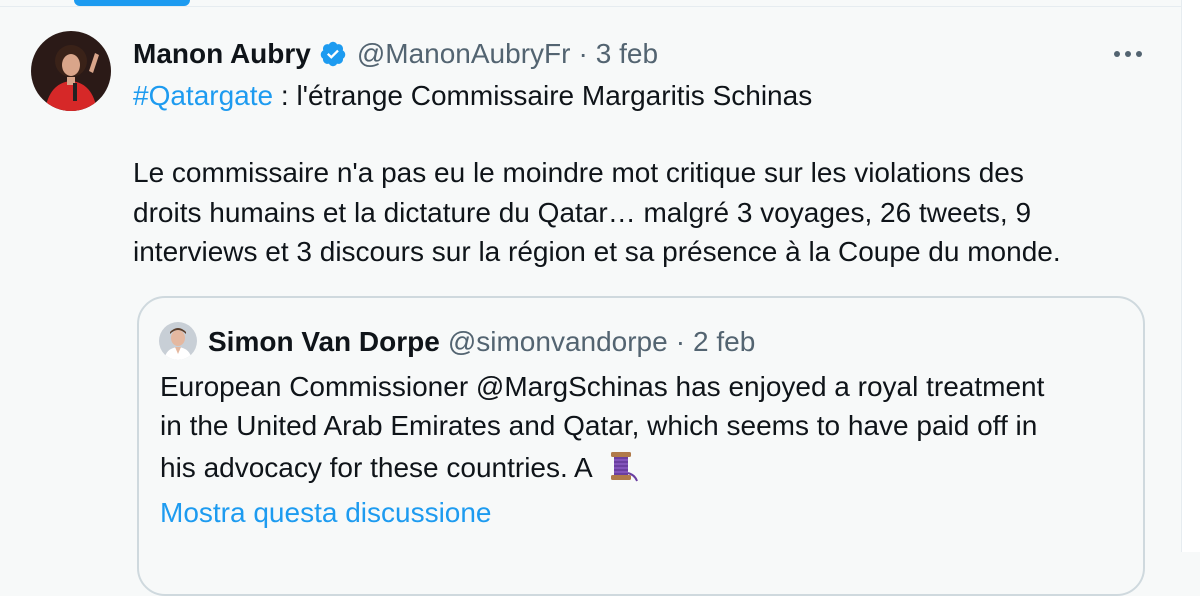 This screenshot has width=1200, height=596. Describe the element at coordinates (326, 513) in the screenshot. I see `show-thread-link: Mostra questa discussione` at that location.